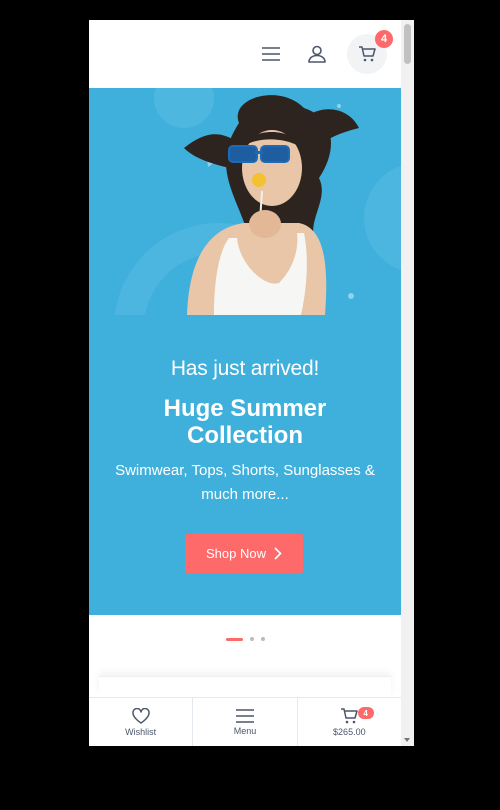 The image size is (500, 810). Describe the element at coordinates (278, 553) in the screenshot. I see `chevron-right-icon` at that location.